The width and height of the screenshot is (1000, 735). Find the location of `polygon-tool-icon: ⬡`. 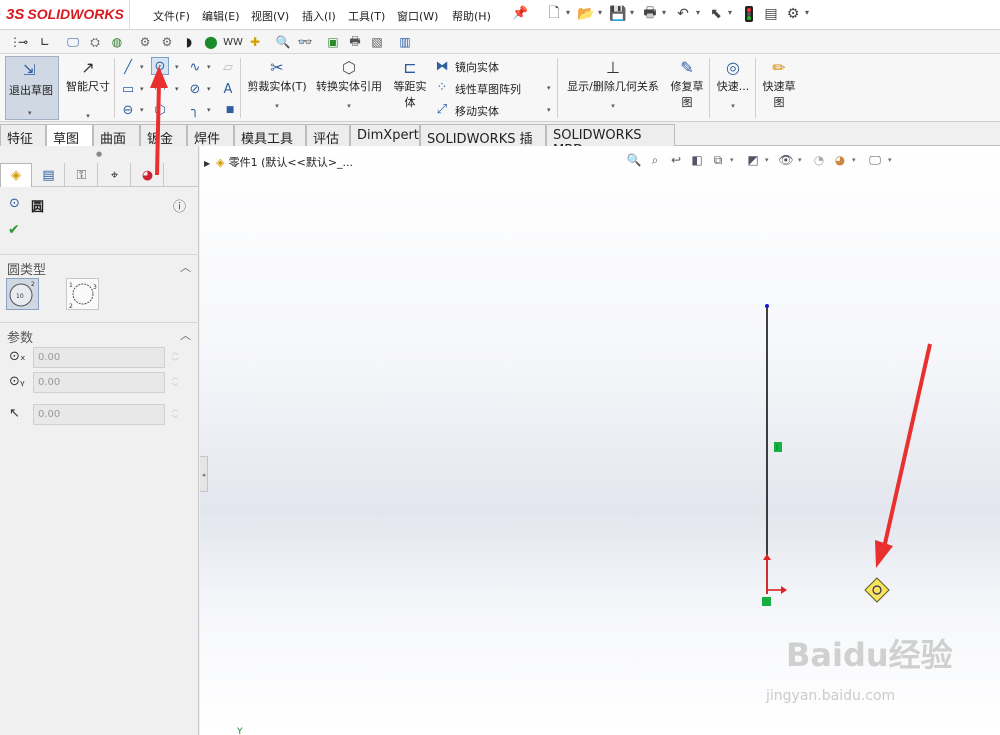

polygon-tool-icon: ⬡ is located at coordinates (160, 110).